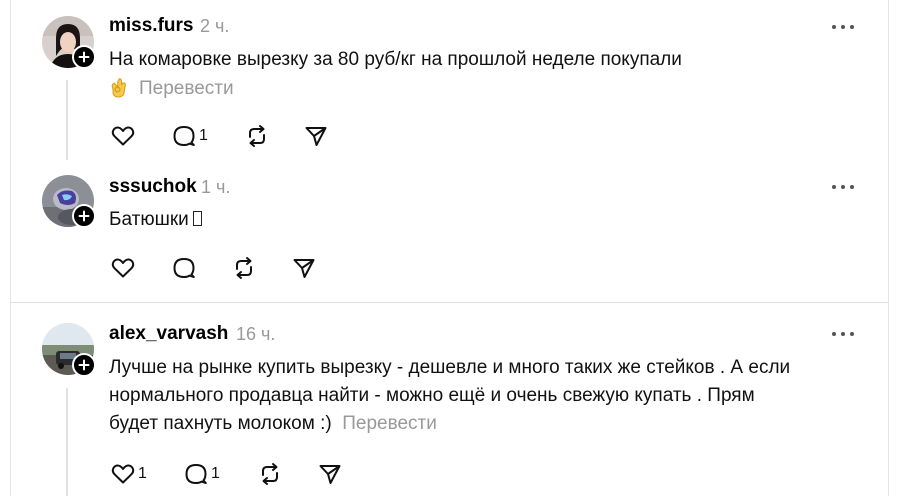  Describe the element at coordinates (214, 26) in the screenshot. I see `timestamp: 2 ч.` at that location.